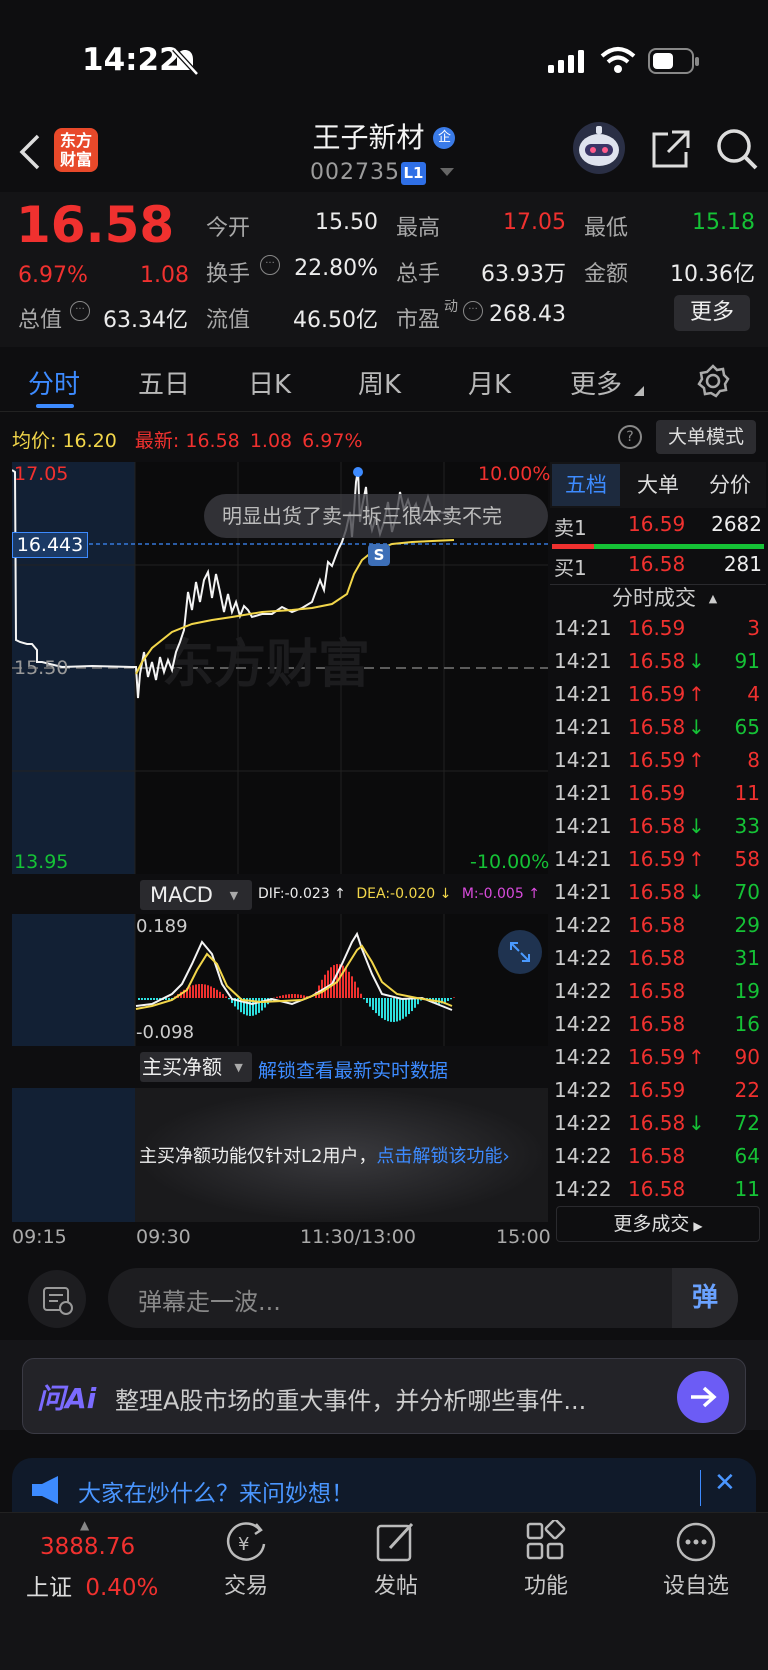 This screenshot has width=768, height=1670. Describe the element at coordinates (358, 472) in the screenshot. I see `high-marker` at that location.